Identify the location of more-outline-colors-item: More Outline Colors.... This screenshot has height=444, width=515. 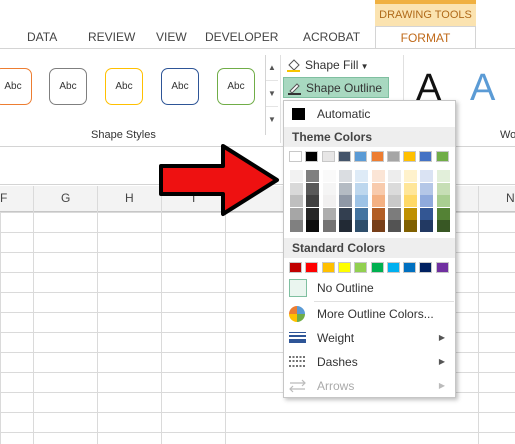
(369, 314).